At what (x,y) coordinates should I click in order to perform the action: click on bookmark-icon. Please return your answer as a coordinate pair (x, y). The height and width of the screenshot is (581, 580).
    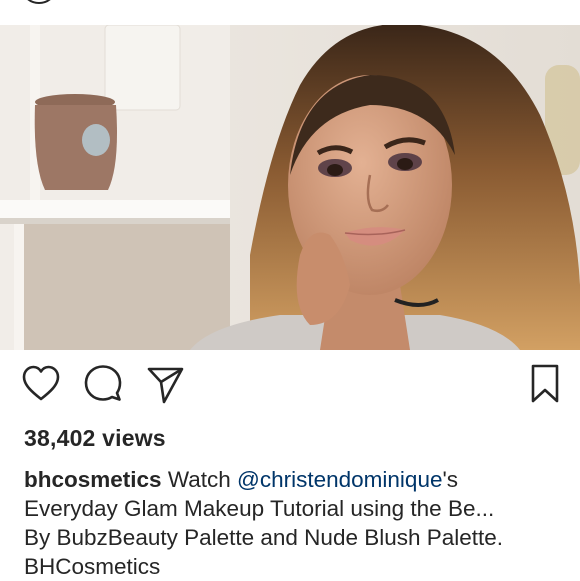
    Looking at the image, I should click on (545, 383).